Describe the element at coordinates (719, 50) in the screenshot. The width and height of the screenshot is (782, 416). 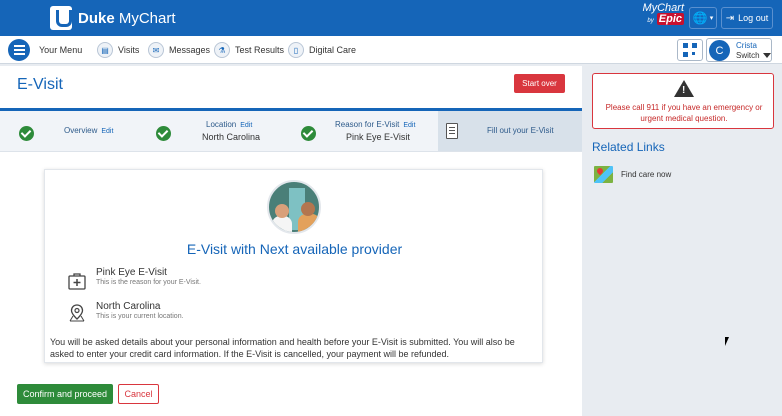
I see `avatar: C` at that location.